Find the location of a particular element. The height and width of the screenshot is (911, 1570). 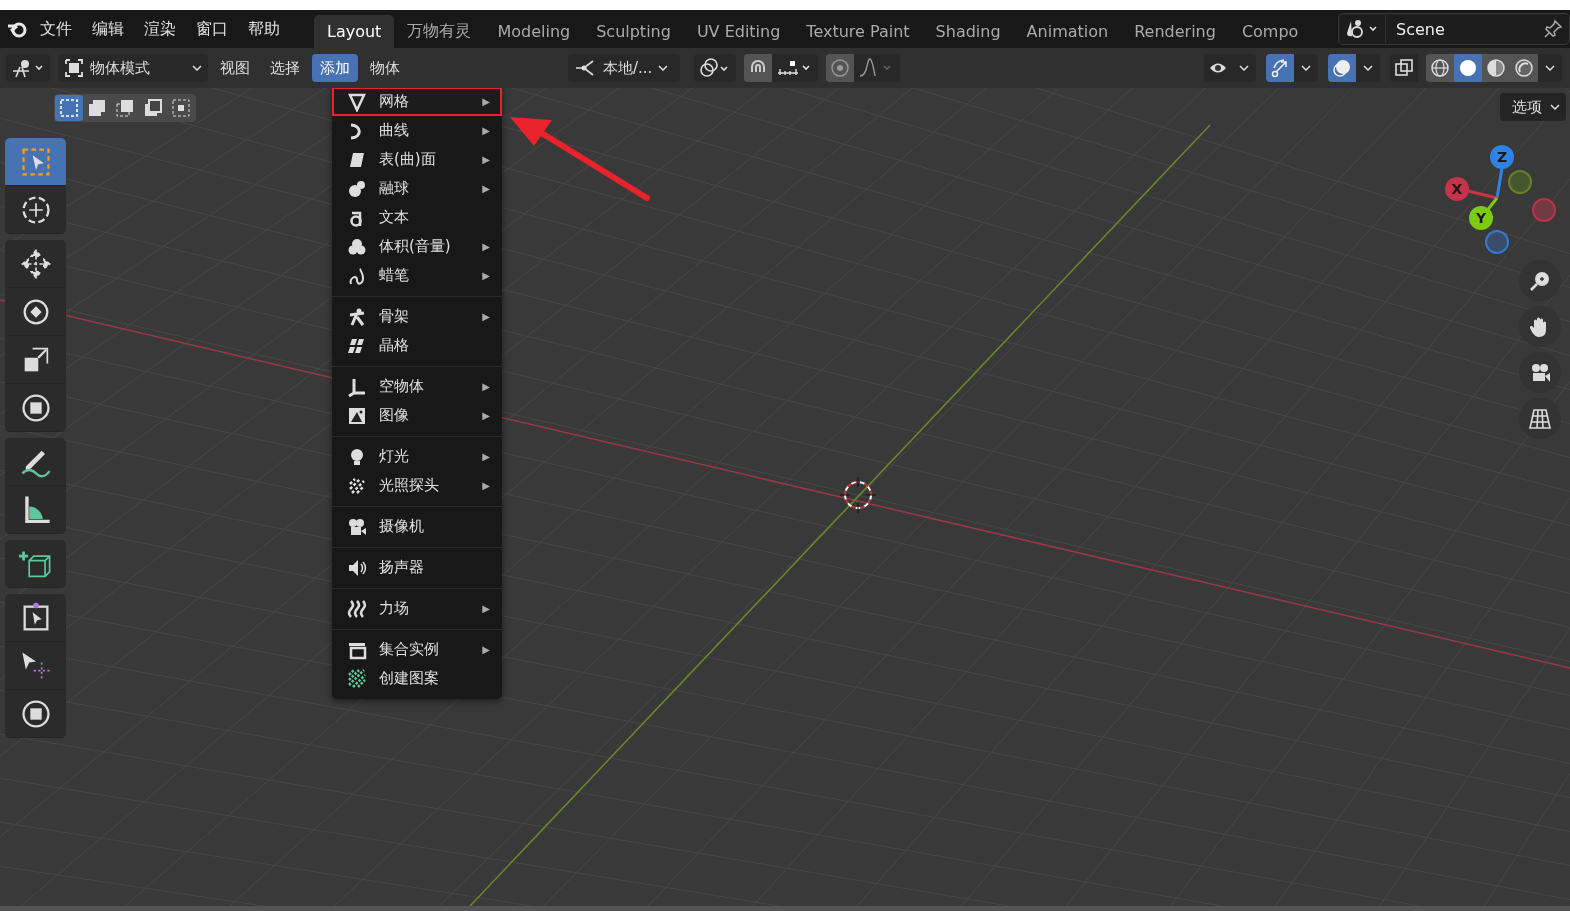

gizmo-icon is located at coordinates (1280, 68).